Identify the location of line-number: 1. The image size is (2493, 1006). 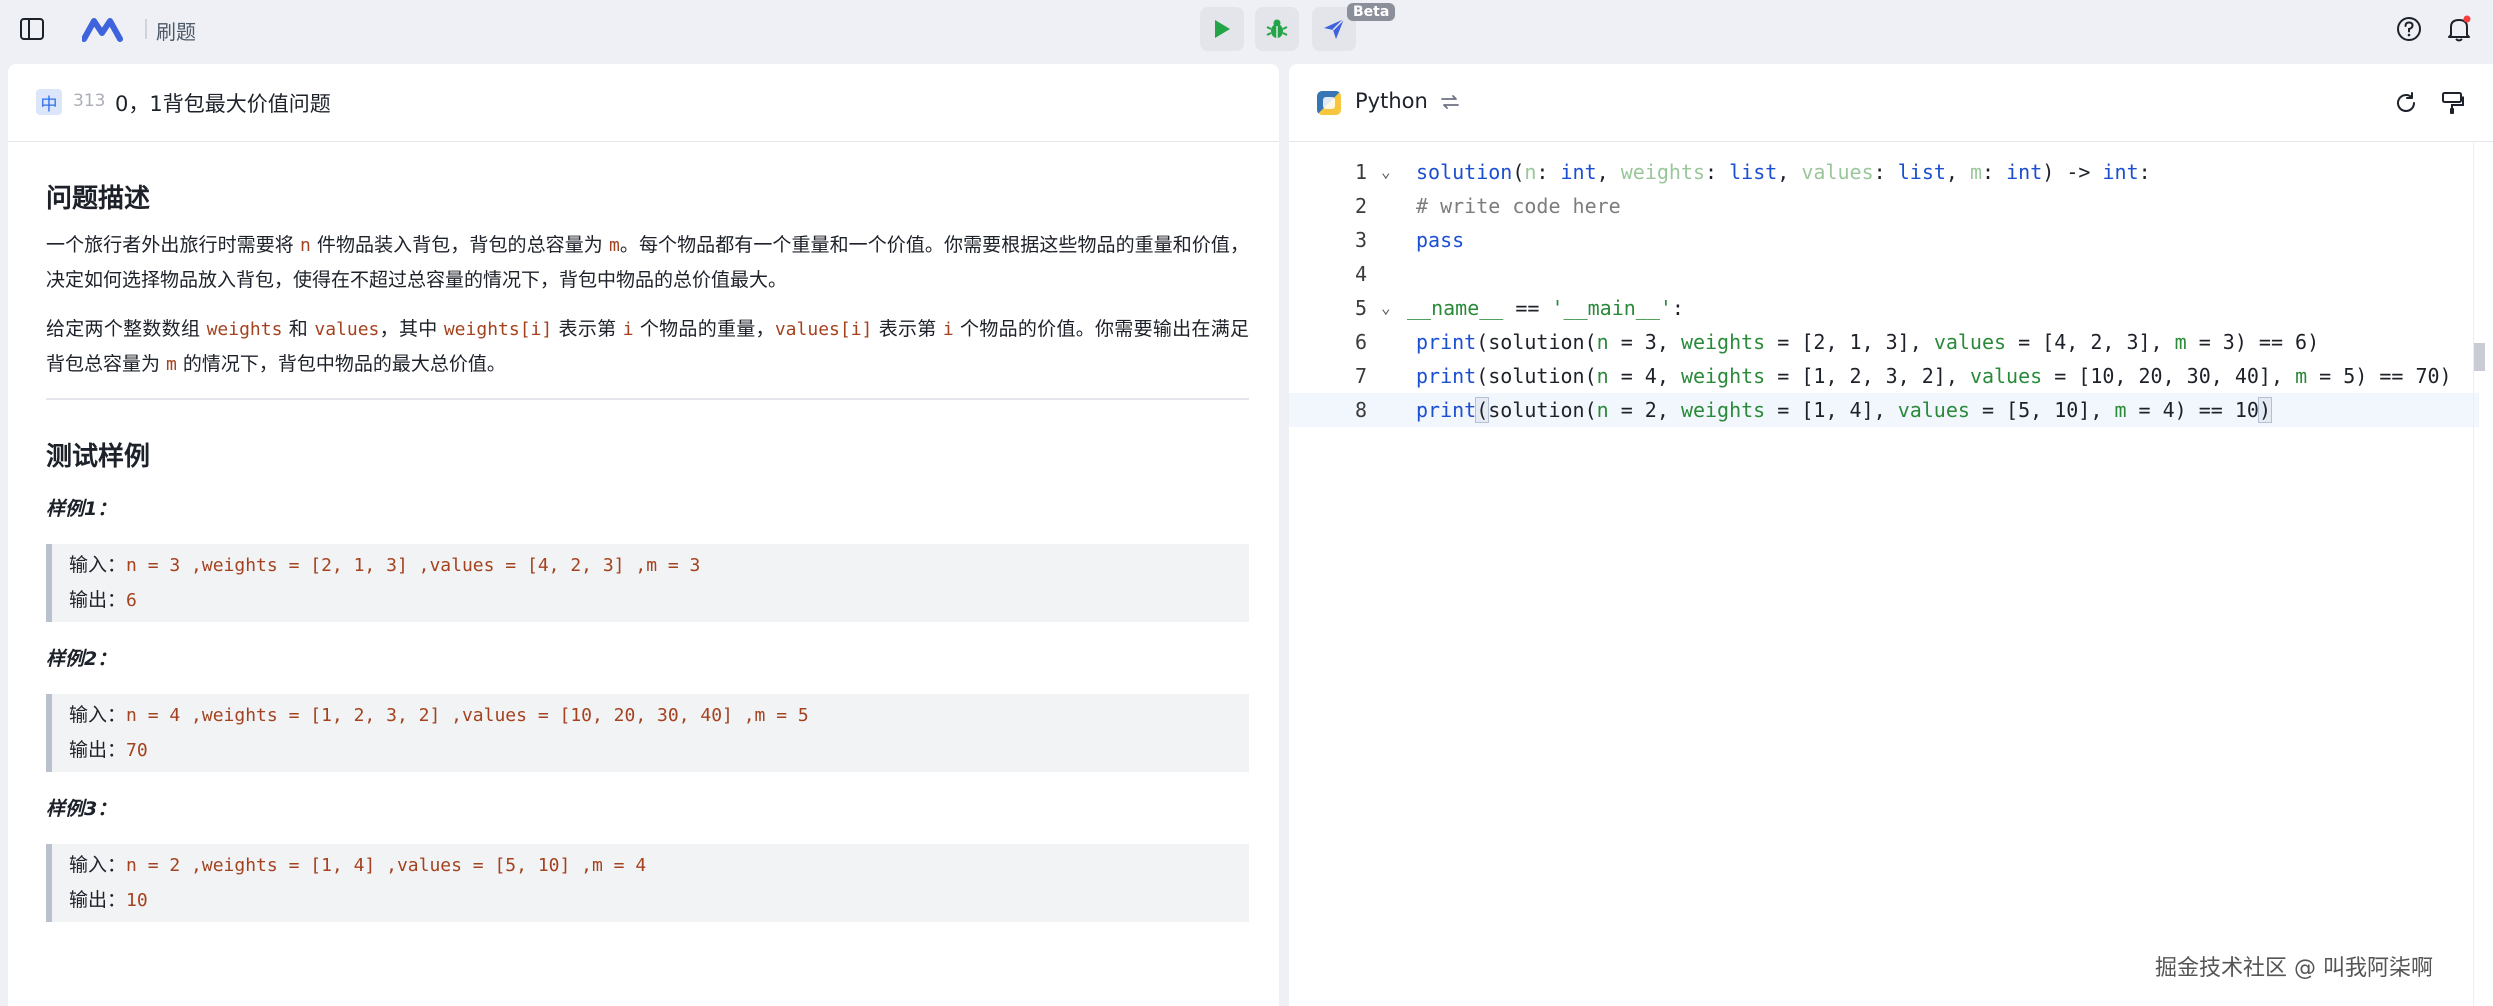
(1360, 172).